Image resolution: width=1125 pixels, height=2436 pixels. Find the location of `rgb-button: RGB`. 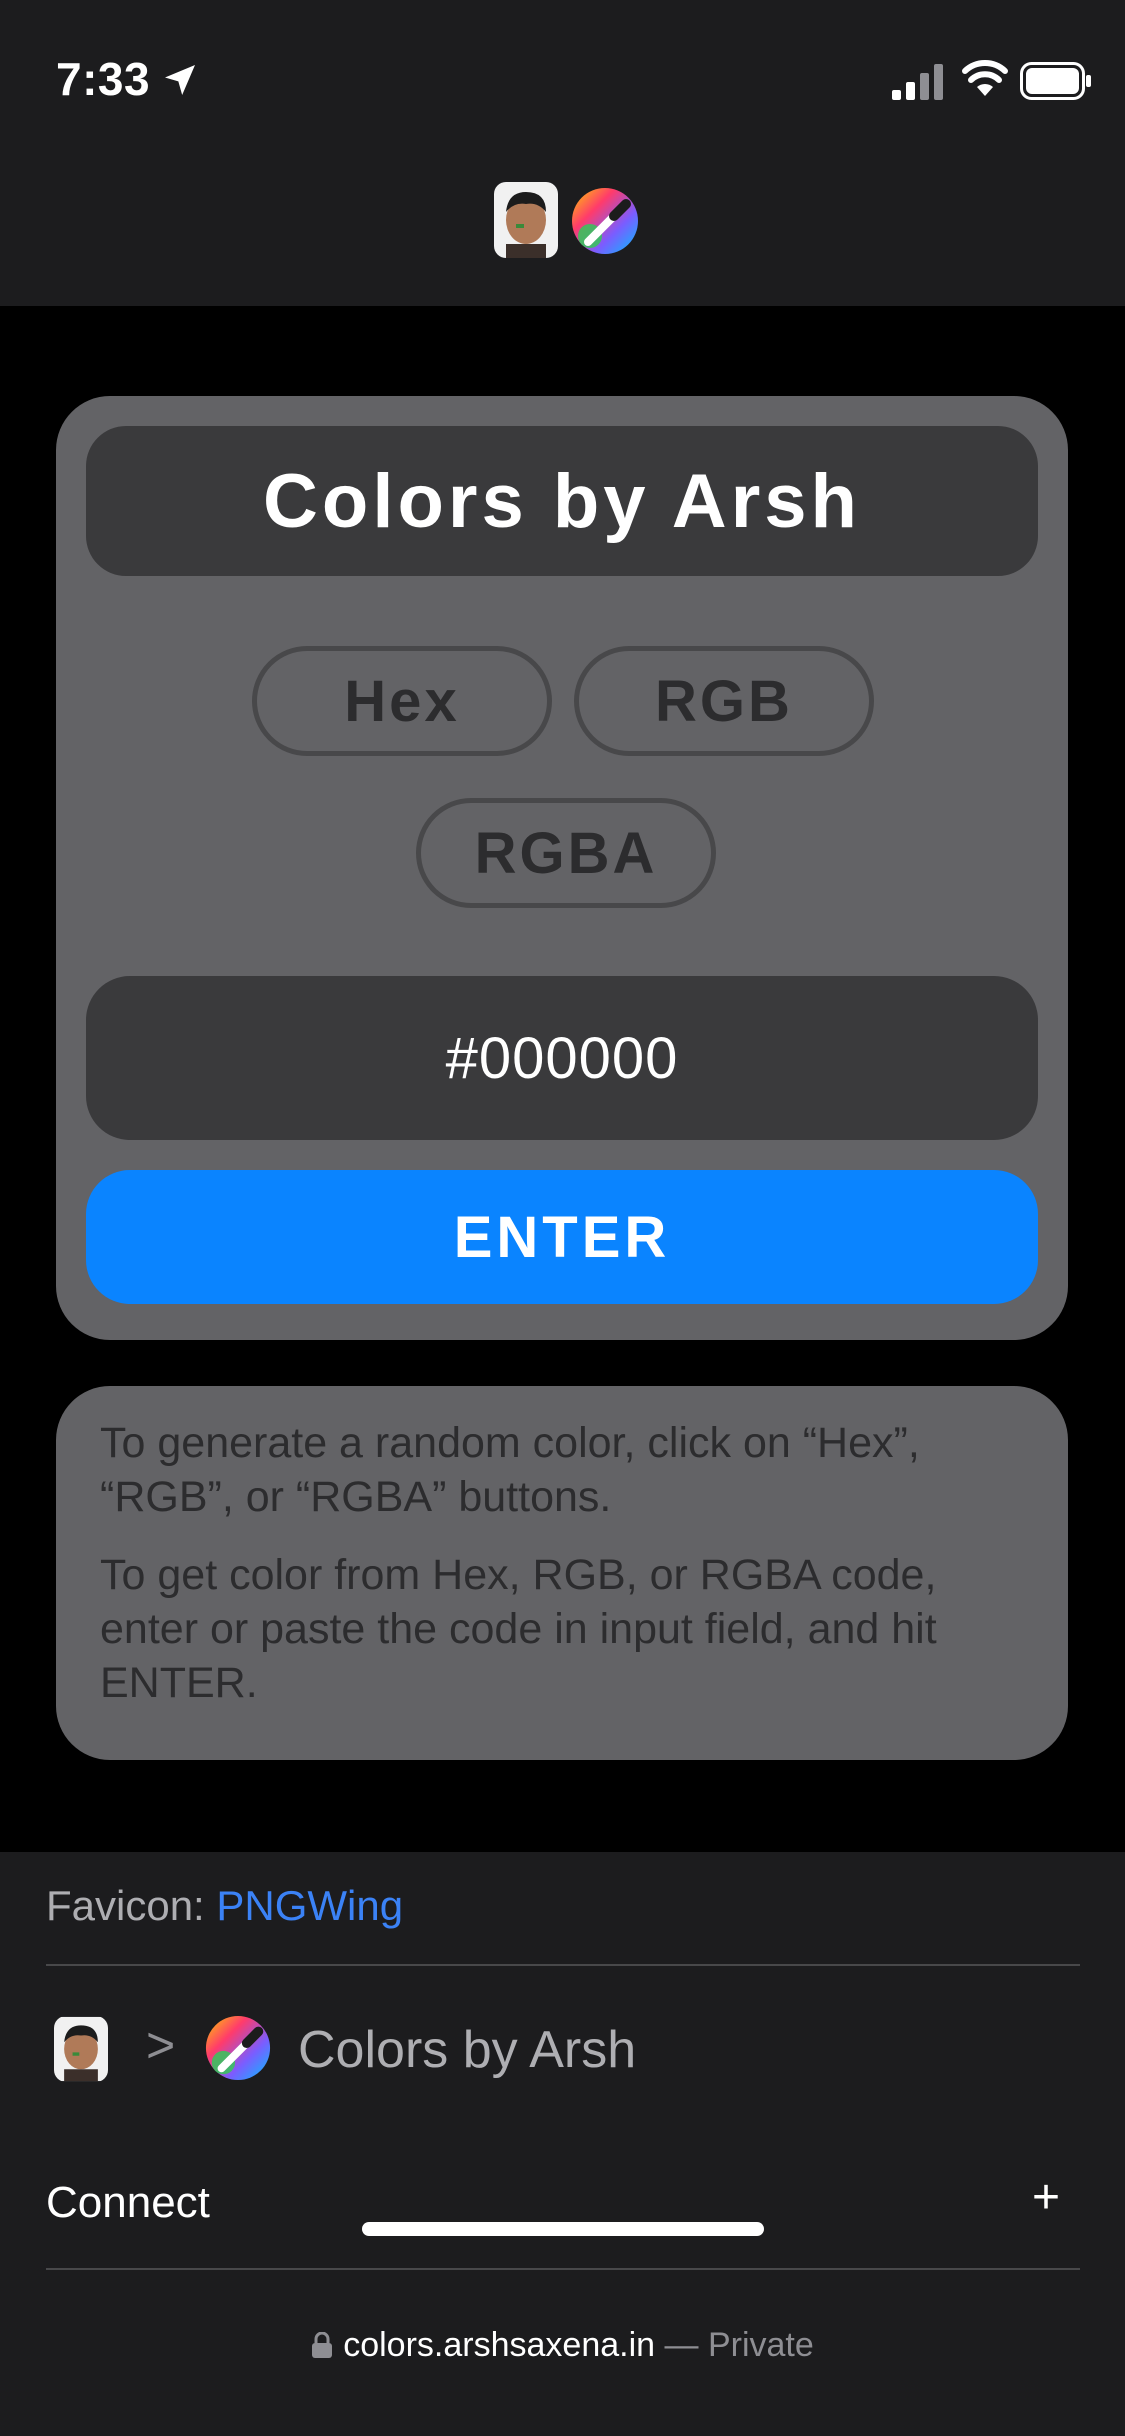

rgb-button: RGB is located at coordinates (724, 701).